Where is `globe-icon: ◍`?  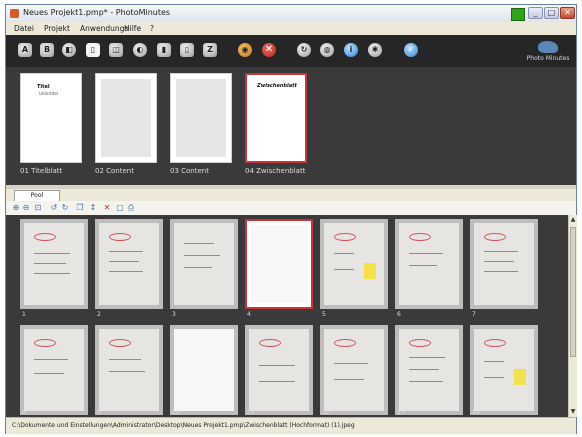
globe-icon: ◍ is located at coordinates (327, 50).